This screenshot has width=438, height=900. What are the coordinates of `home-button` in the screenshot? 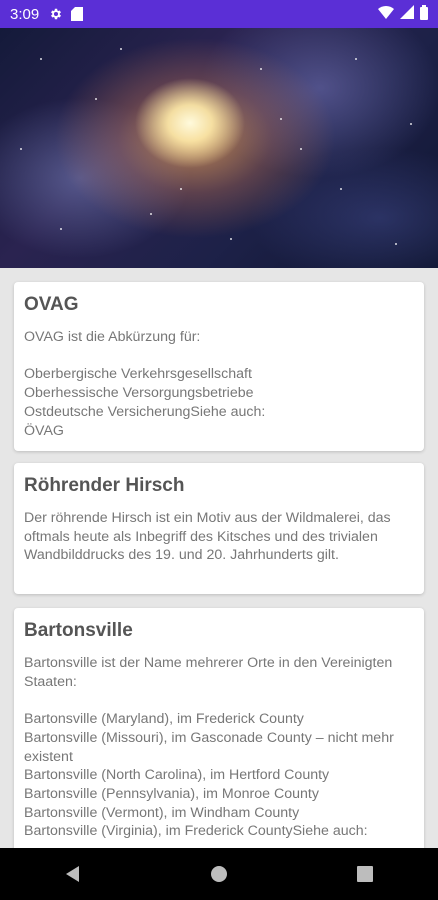 It's located at (219, 874).